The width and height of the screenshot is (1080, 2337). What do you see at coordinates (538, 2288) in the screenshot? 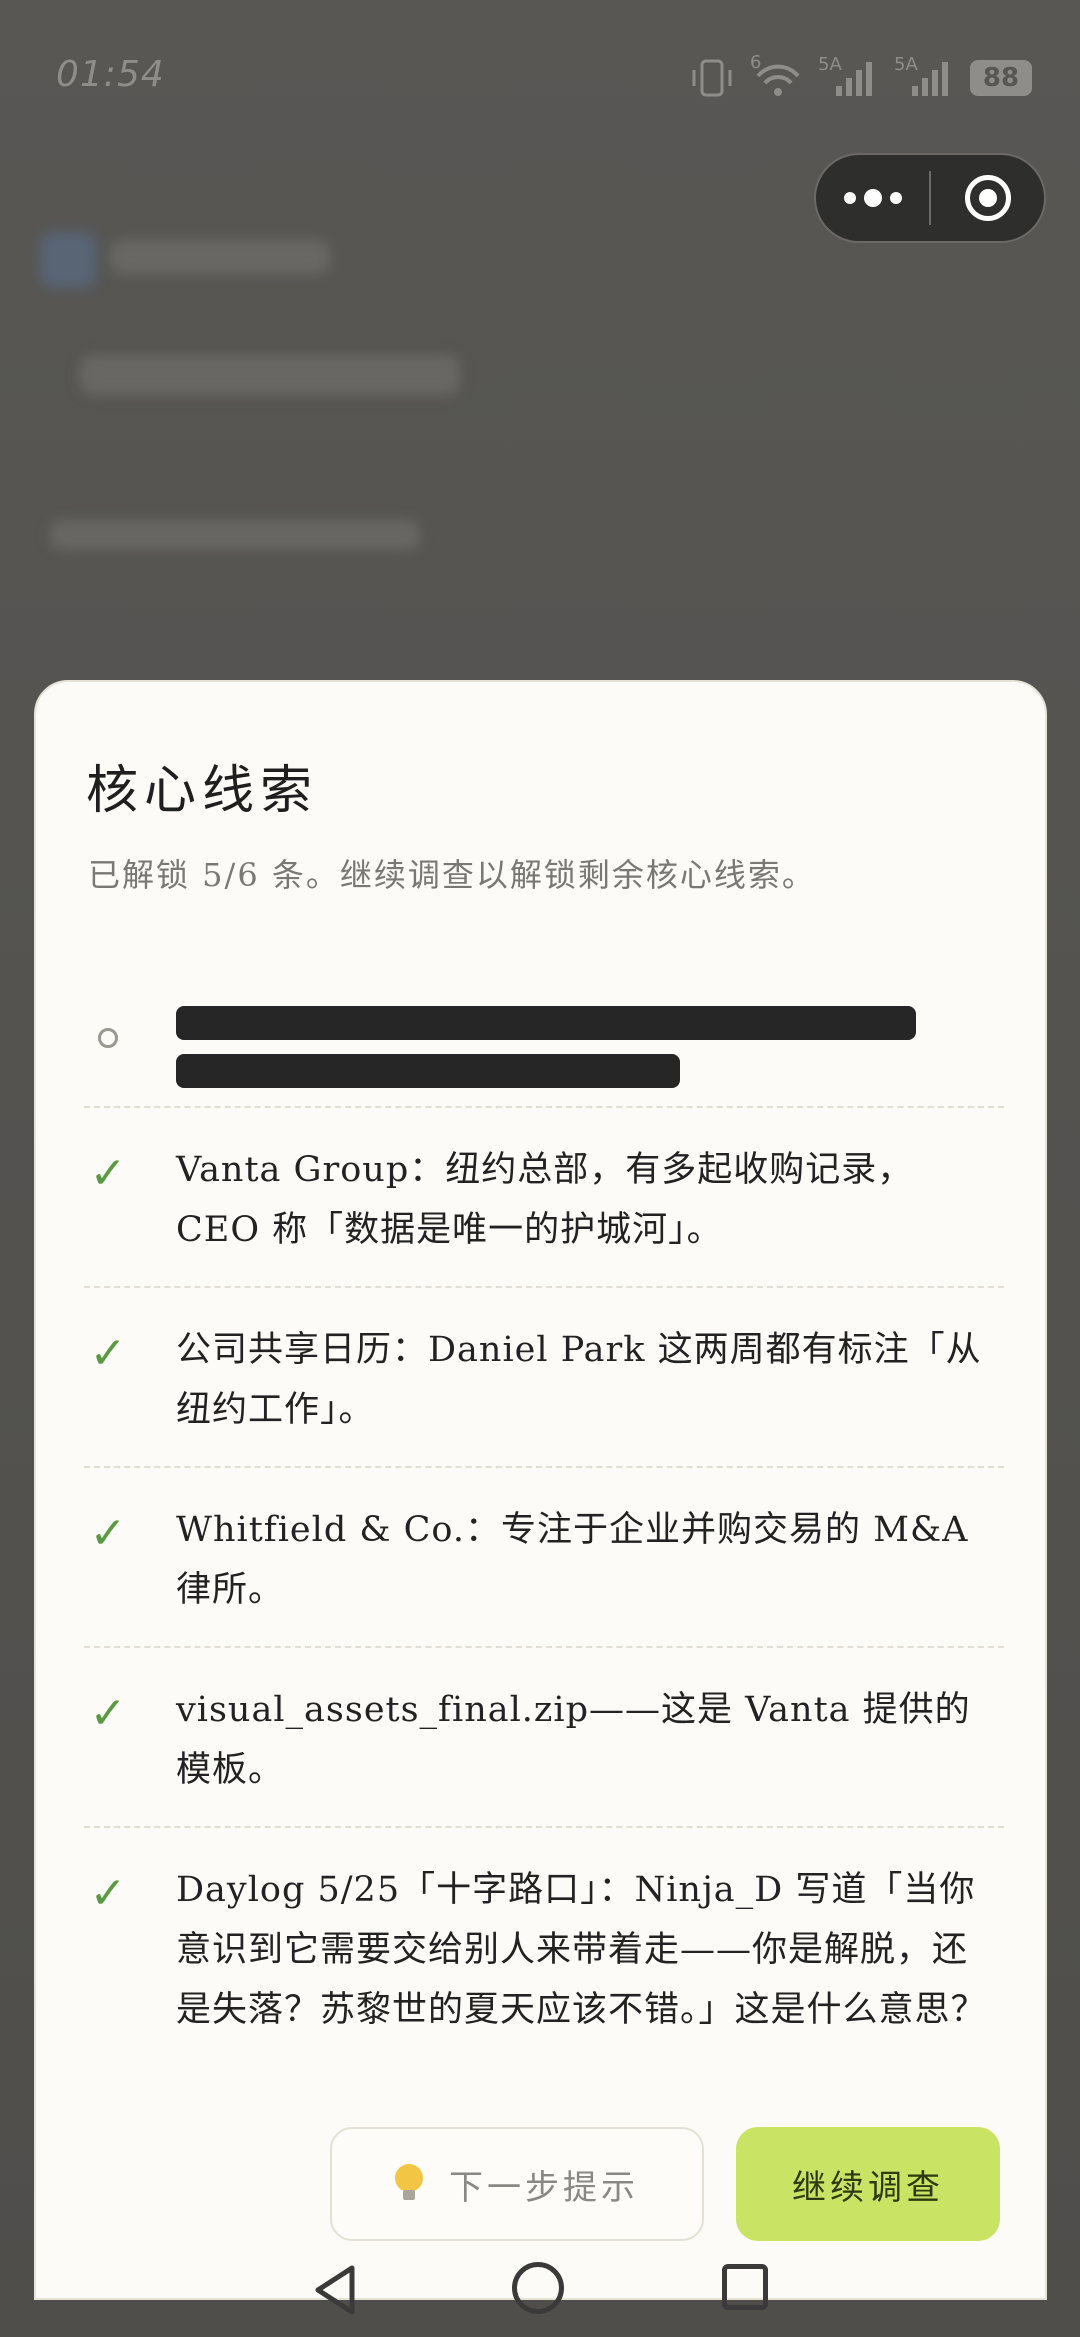
I see `home-circle-icon` at bounding box center [538, 2288].